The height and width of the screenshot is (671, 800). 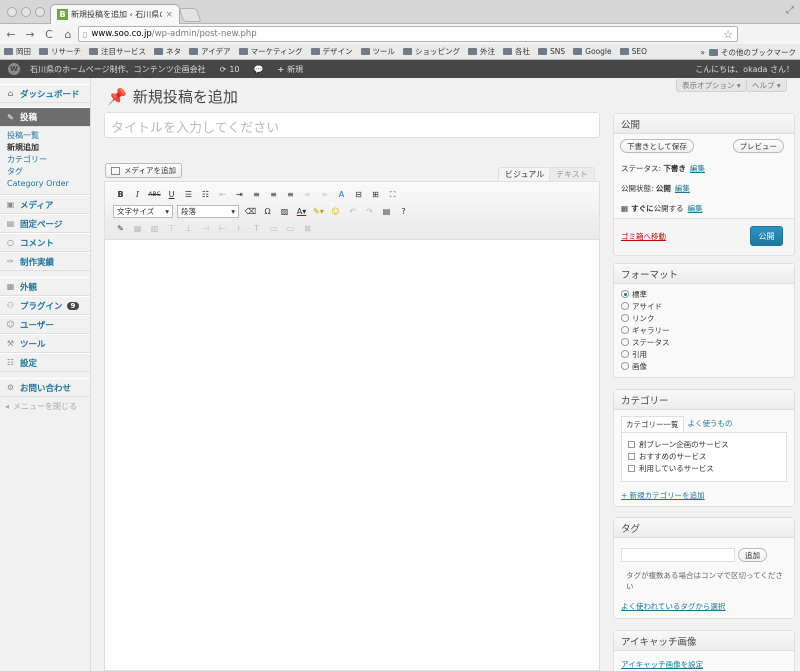 What do you see at coordinates (256, 228) in the screenshot?
I see `delete-col-button: T` at bounding box center [256, 228].